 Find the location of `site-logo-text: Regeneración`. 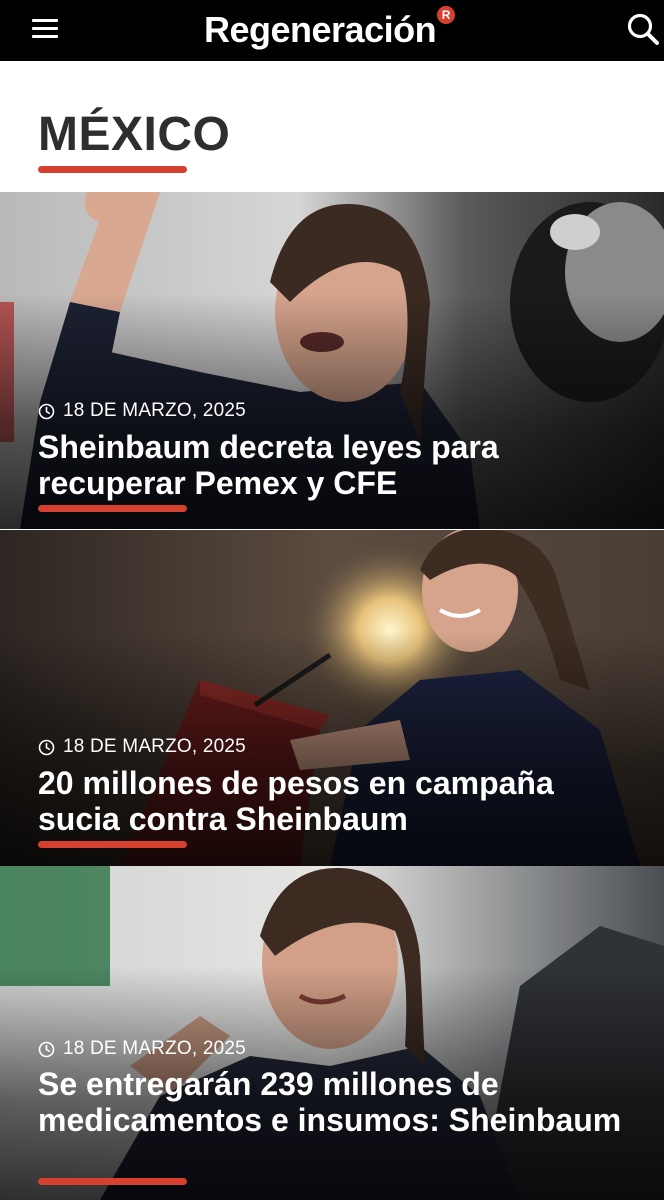

site-logo-text: Regeneración is located at coordinates (320, 29).